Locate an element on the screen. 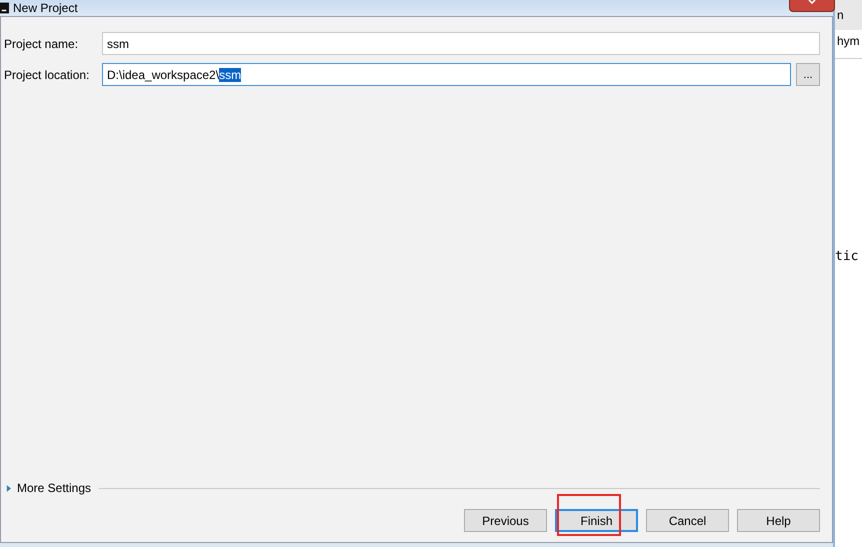  app-icon is located at coordinates (4, 8).